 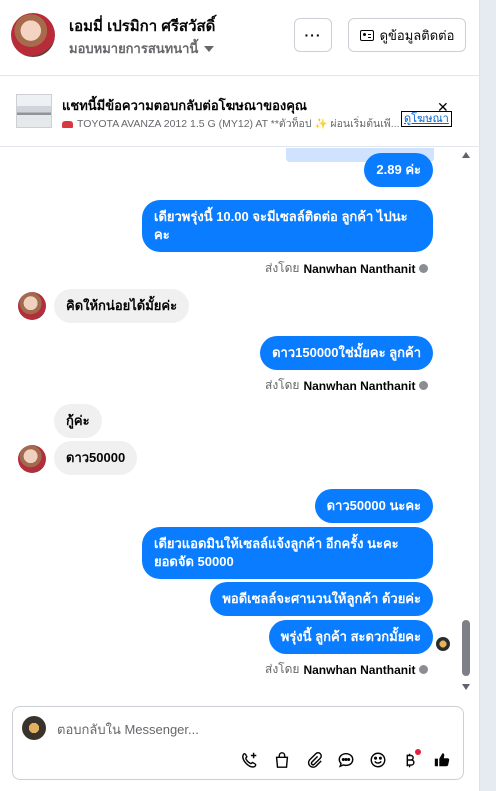 I want to click on scrollbar-thumb, so click(x=466, y=648).